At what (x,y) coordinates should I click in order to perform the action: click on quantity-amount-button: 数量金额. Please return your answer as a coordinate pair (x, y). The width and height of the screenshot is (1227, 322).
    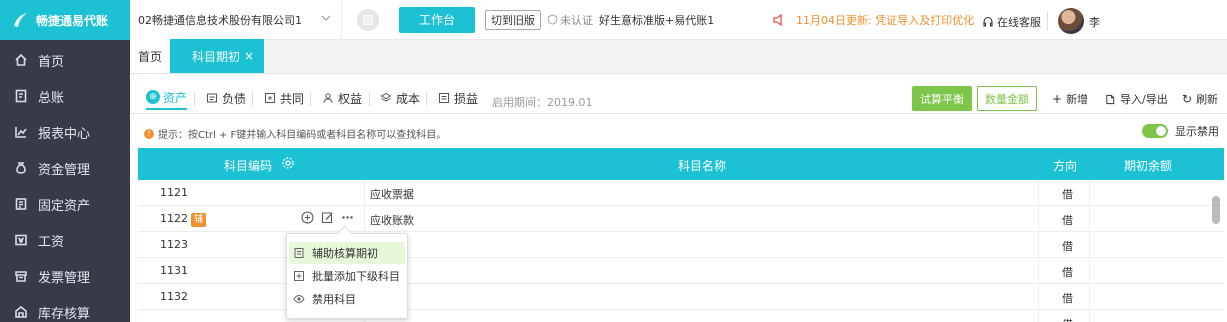
    Looking at the image, I should click on (1007, 98).